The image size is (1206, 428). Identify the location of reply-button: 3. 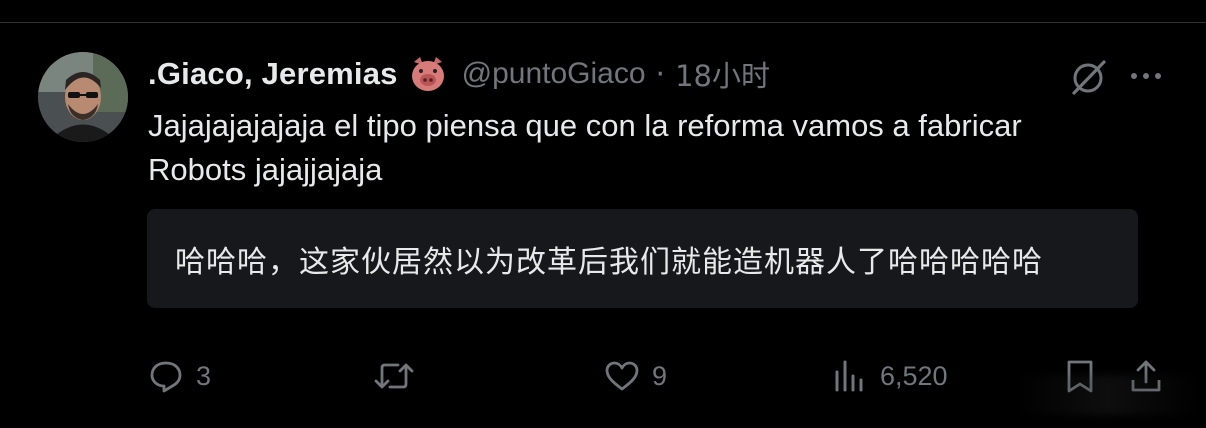
(179, 376).